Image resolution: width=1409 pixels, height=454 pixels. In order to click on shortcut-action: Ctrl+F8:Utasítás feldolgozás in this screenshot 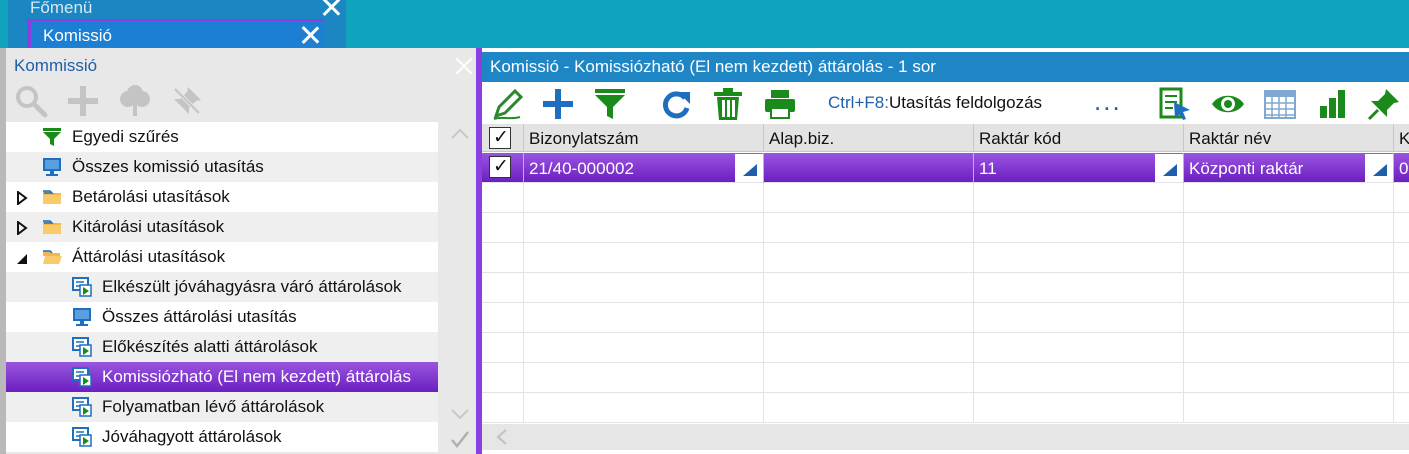, I will do `click(935, 103)`.